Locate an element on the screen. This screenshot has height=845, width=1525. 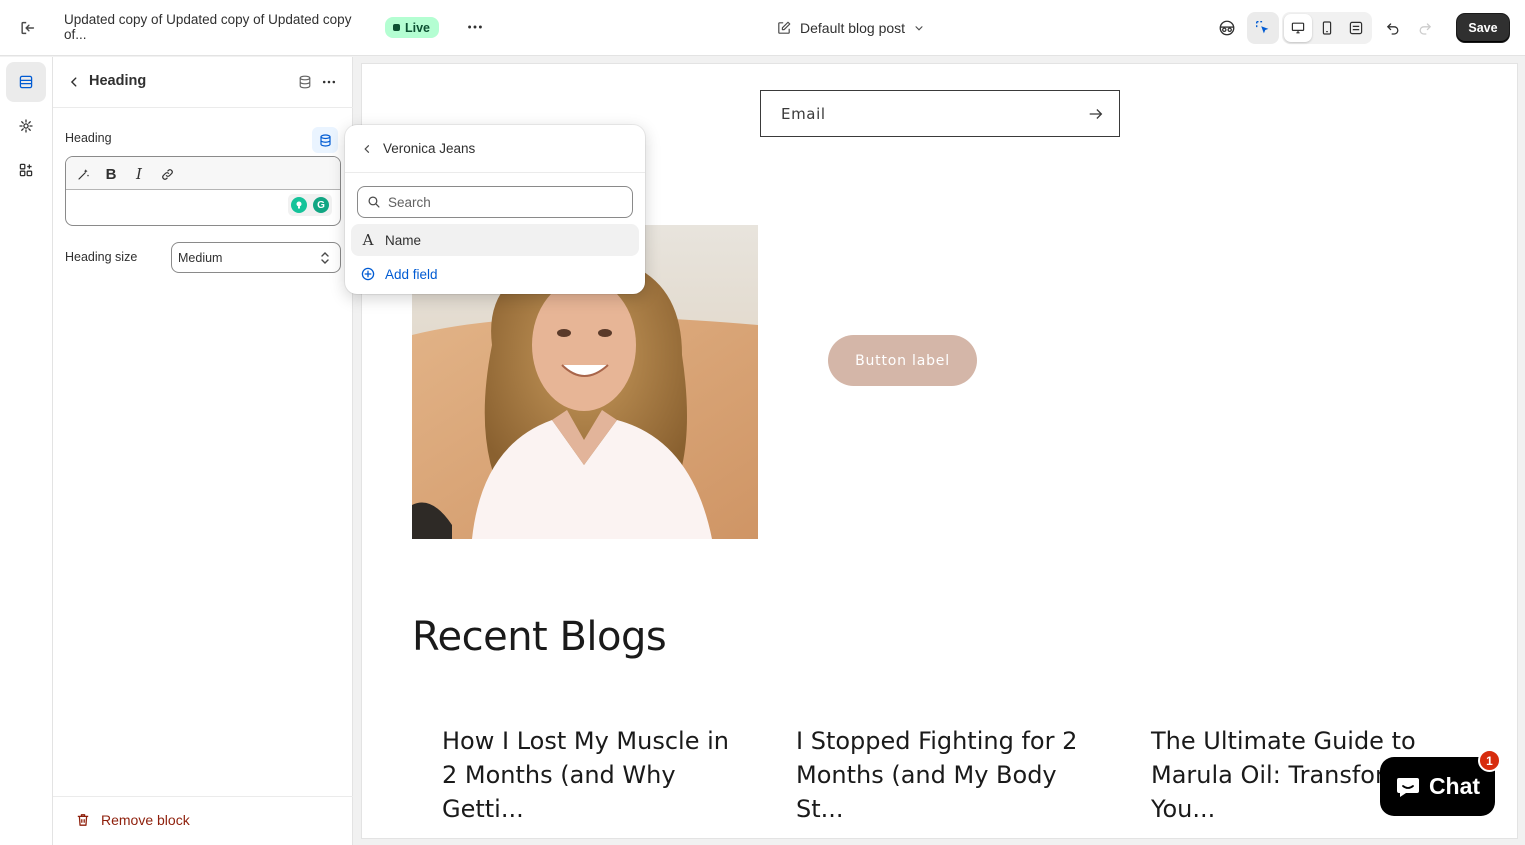
source-field-name: A Name is located at coordinates (495, 240).